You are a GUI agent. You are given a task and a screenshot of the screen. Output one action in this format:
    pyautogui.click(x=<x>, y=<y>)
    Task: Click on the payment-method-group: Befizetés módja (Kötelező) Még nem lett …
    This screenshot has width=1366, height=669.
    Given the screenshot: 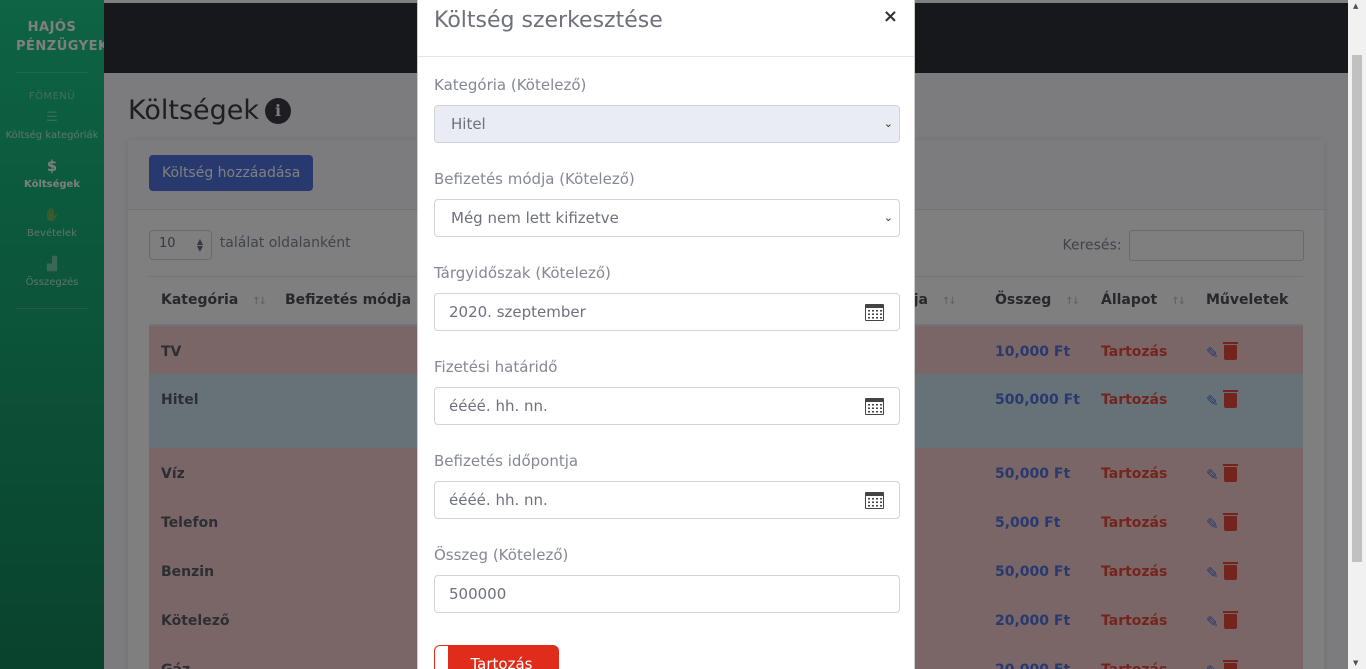 What is the action you would take?
    pyautogui.click(x=667, y=217)
    